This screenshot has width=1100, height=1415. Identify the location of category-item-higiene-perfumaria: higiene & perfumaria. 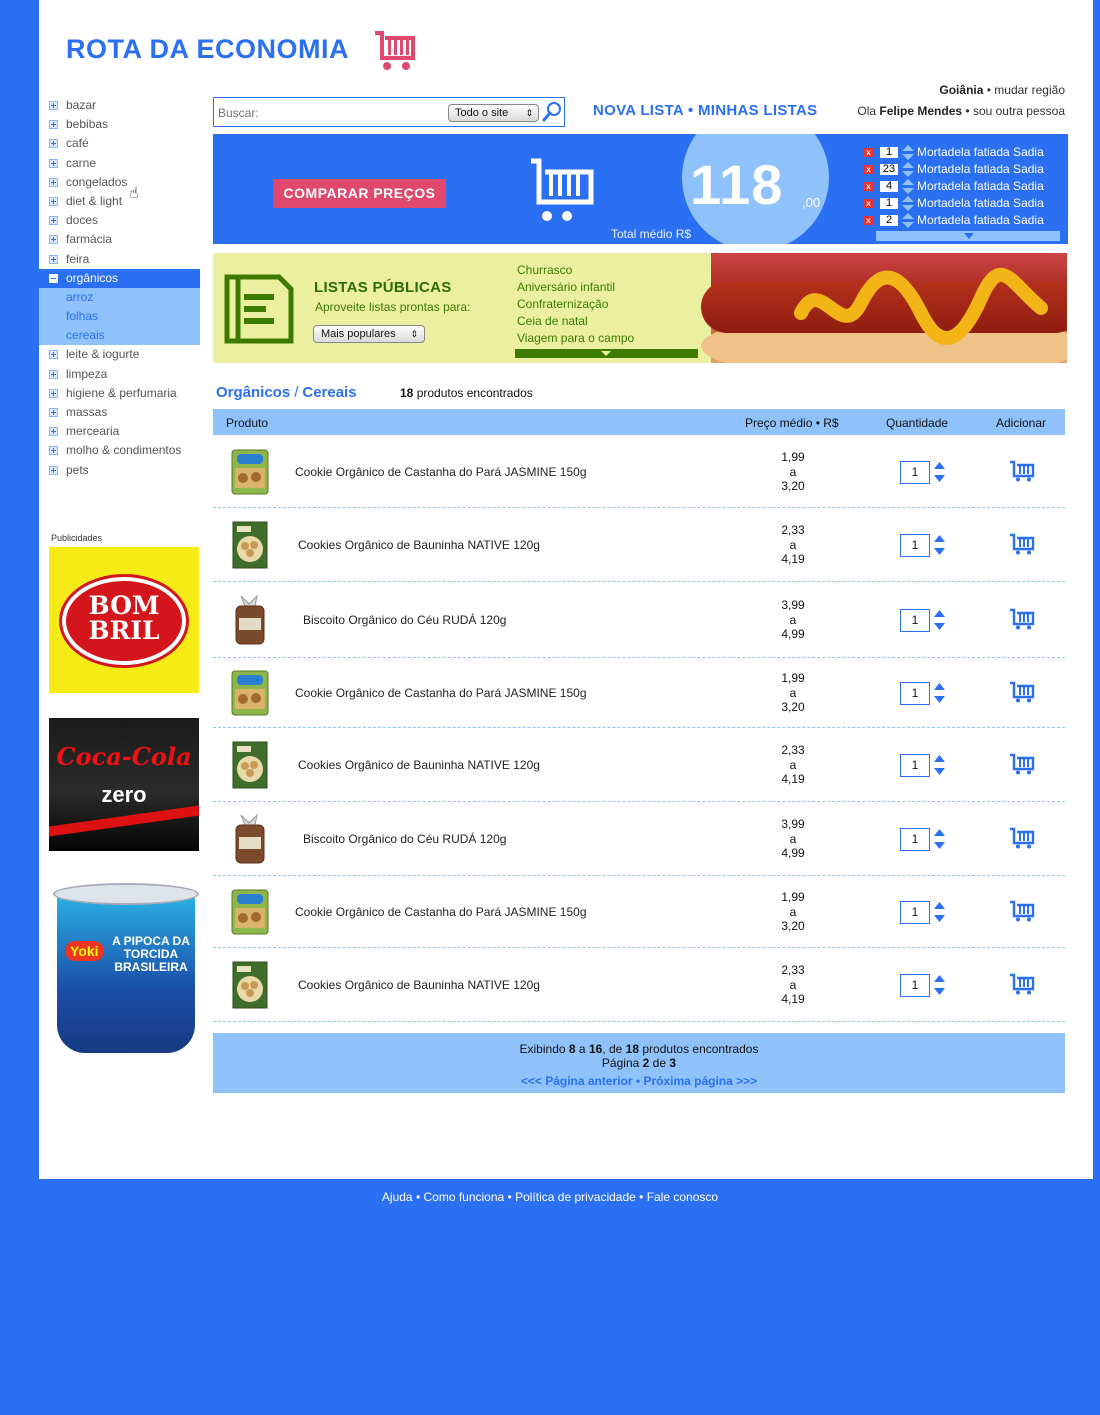
(119, 393).